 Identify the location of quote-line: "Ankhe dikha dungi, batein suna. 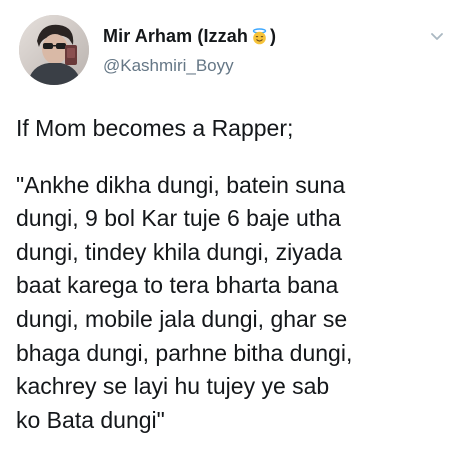
(181, 184).